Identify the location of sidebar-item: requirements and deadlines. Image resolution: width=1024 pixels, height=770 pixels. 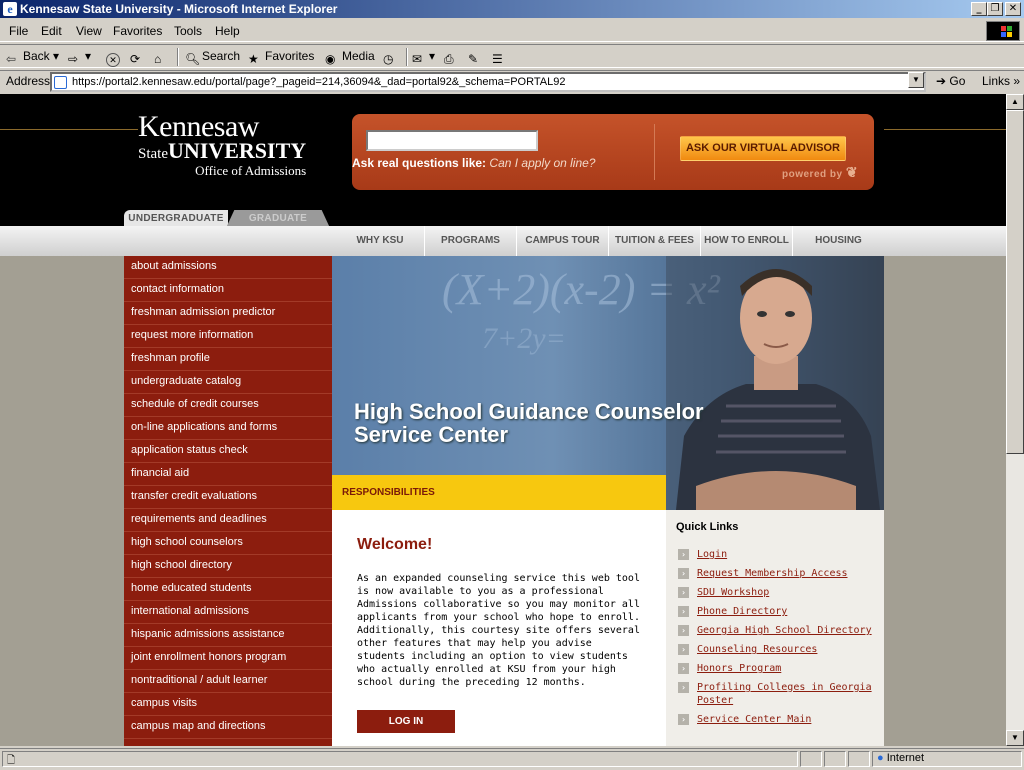
(228, 520).